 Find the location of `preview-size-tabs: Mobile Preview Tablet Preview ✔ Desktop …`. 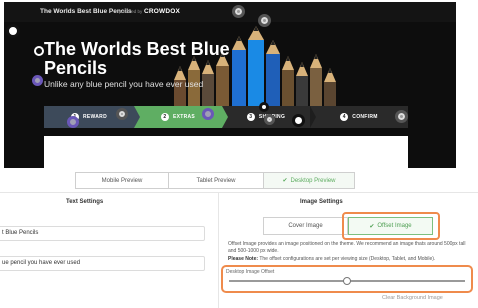

preview-size-tabs: Mobile Preview Tablet Preview ✔ Desktop … is located at coordinates (215, 180).